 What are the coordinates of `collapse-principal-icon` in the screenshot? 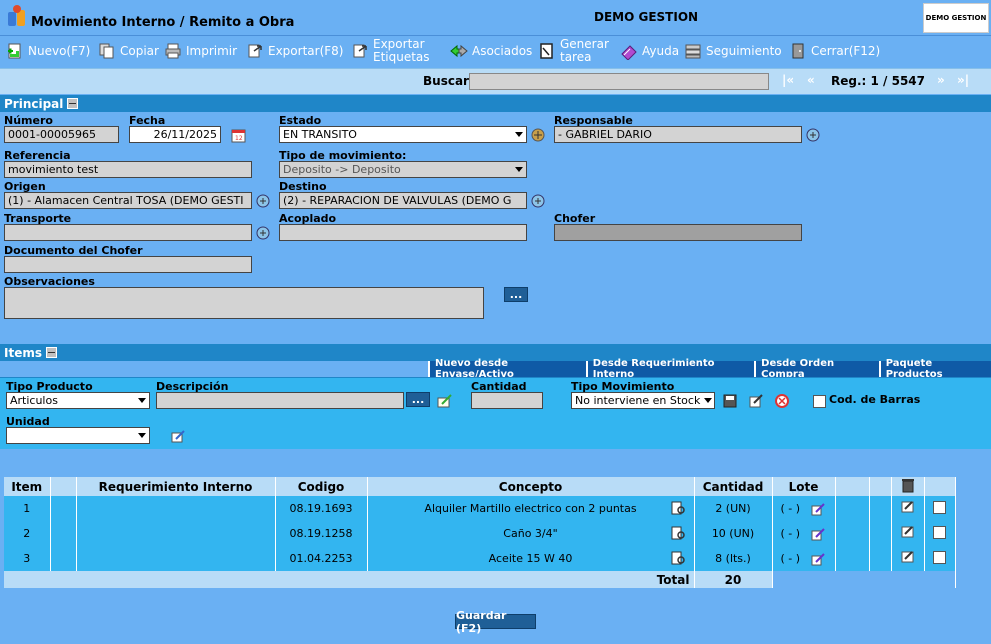 It's located at (73, 103).